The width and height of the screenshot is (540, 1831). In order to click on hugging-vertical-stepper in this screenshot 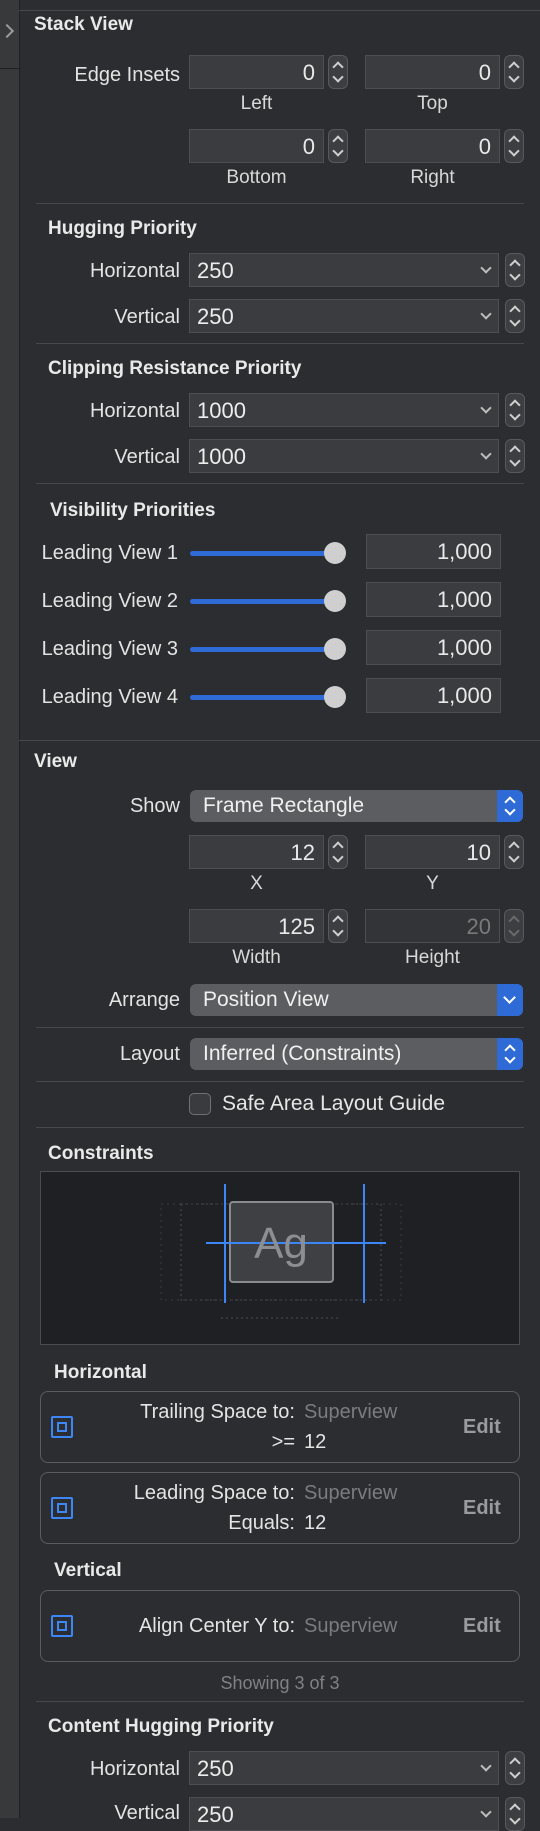, I will do `click(515, 316)`.